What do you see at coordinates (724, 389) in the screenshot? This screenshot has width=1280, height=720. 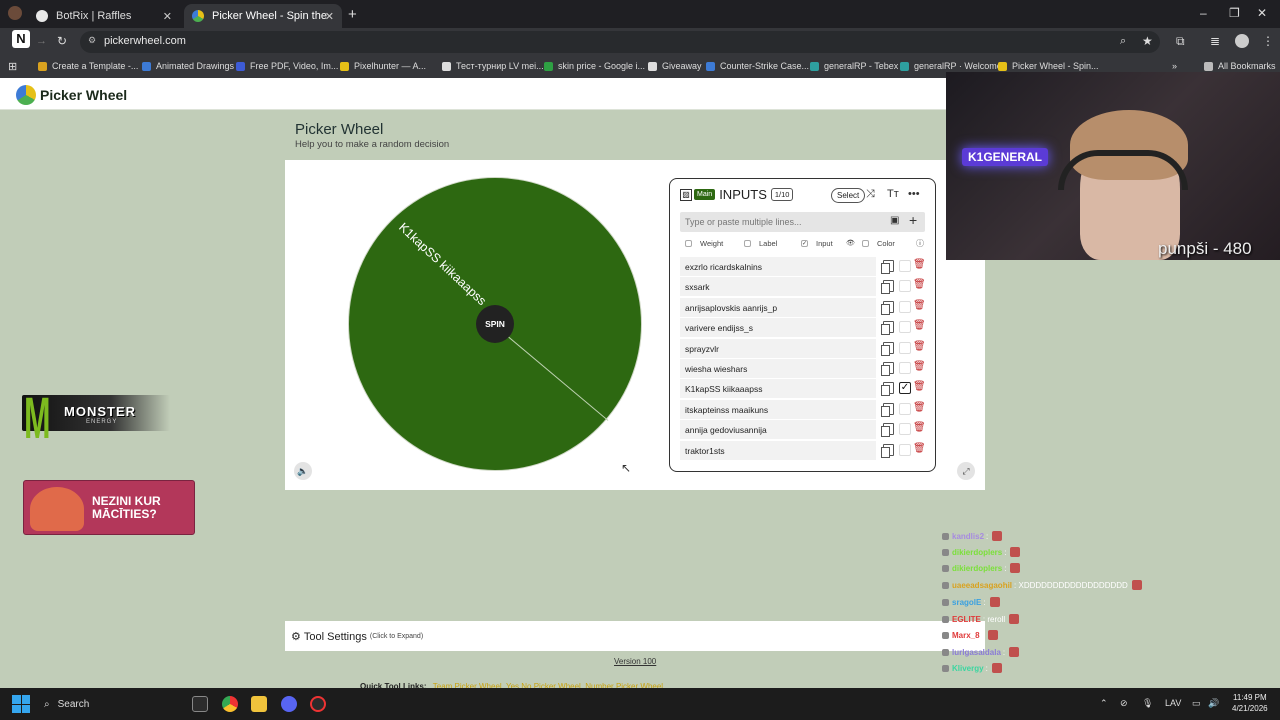 I see `entry-text: K1kapSS kiikaaapss` at bounding box center [724, 389].